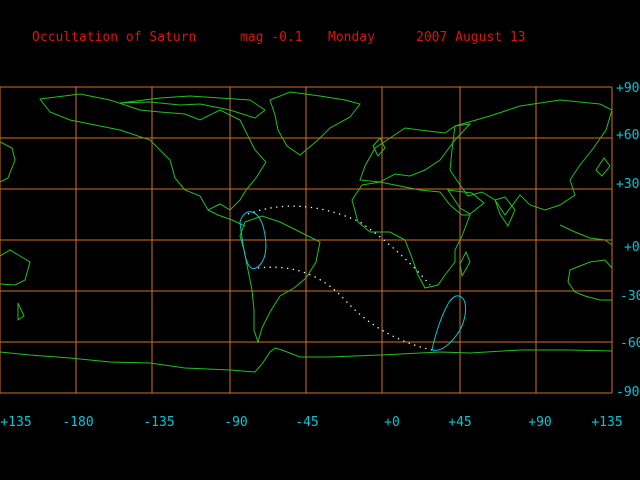 The image size is (640, 480). Describe the element at coordinates (540, 422) in the screenshot. I see `lon-label-plus-90: +90` at that location.